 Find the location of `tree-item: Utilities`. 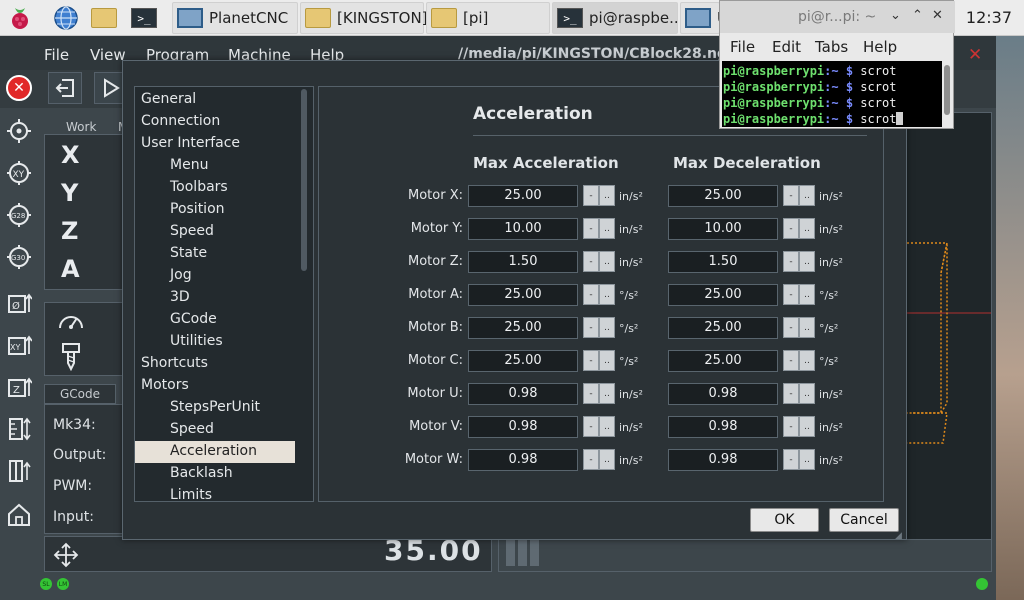

tree-item: Utilities is located at coordinates (215, 342).